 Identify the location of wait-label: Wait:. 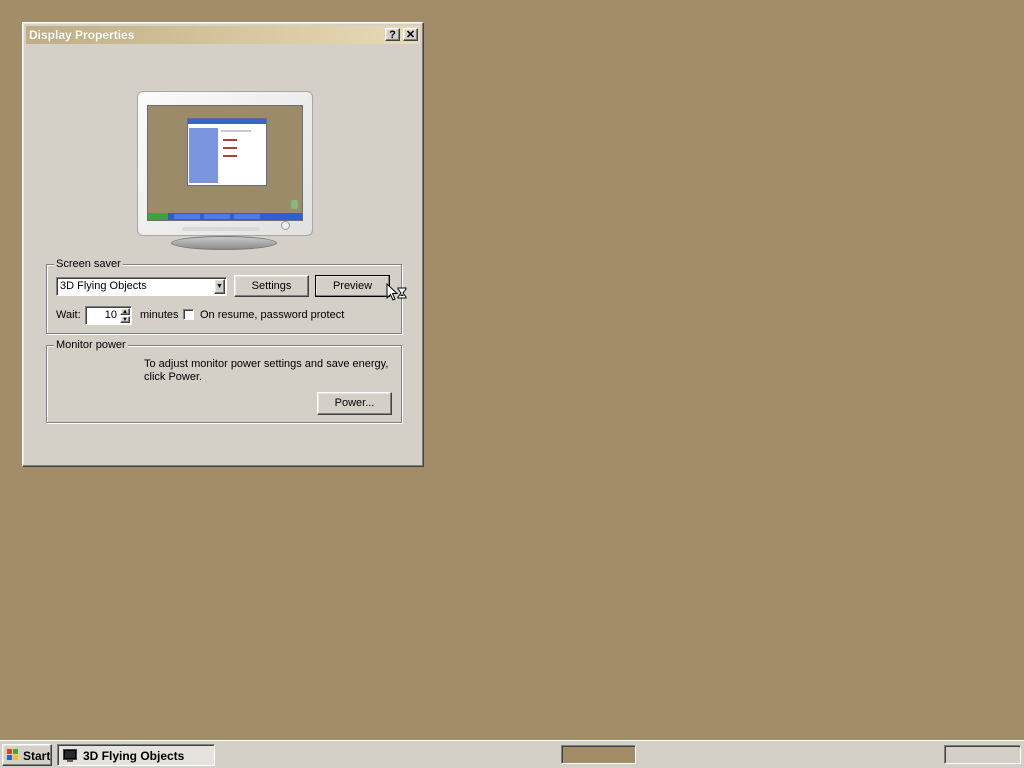
(68, 315).